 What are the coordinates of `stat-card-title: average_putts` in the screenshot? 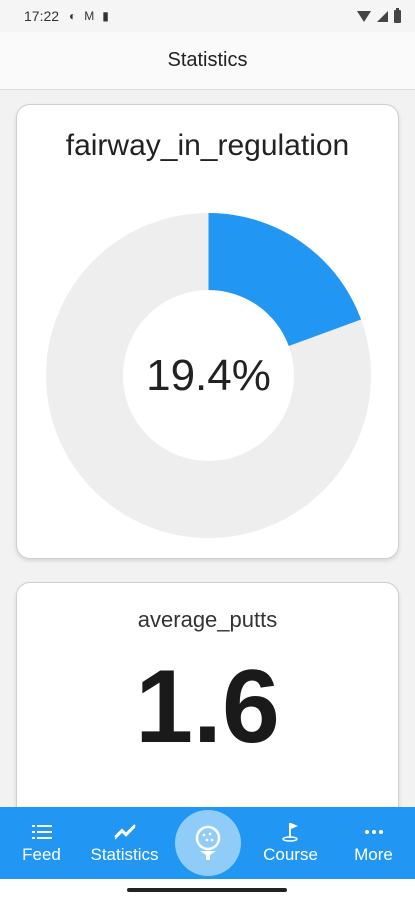 It's located at (207, 619).